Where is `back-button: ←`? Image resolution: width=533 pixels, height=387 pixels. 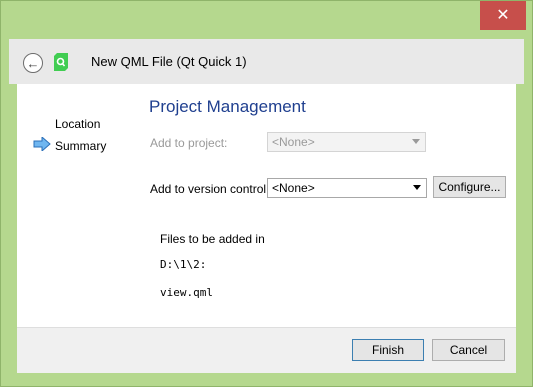 back-button: ← is located at coordinates (33, 63).